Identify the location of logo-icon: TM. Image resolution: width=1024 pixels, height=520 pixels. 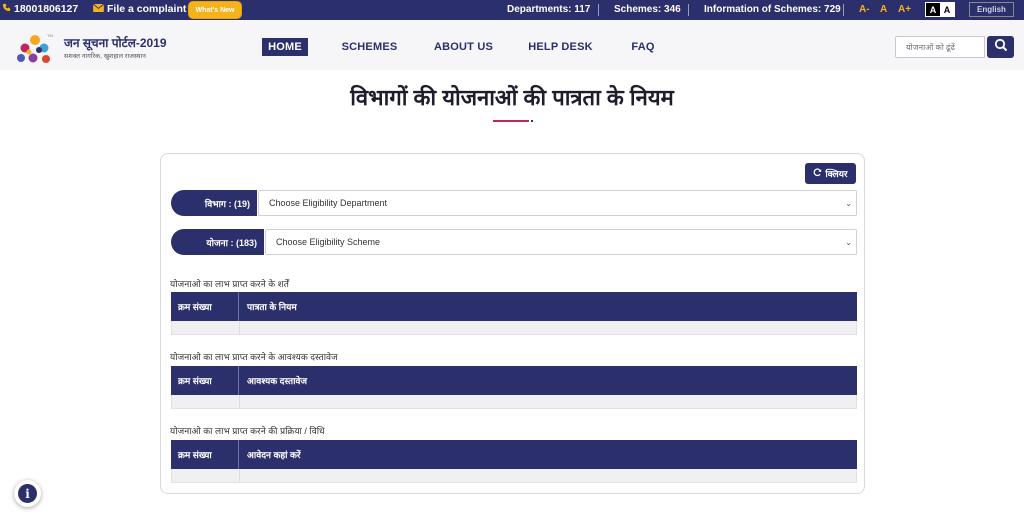
(35, 48).